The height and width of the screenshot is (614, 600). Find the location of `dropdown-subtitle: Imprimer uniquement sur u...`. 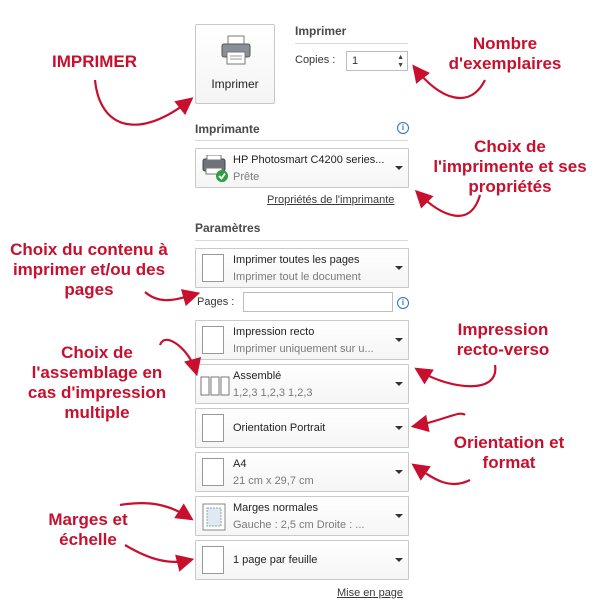

dropdown-subtitle: Imprimer uniquement sur u... is located at coordinates (303, 349).